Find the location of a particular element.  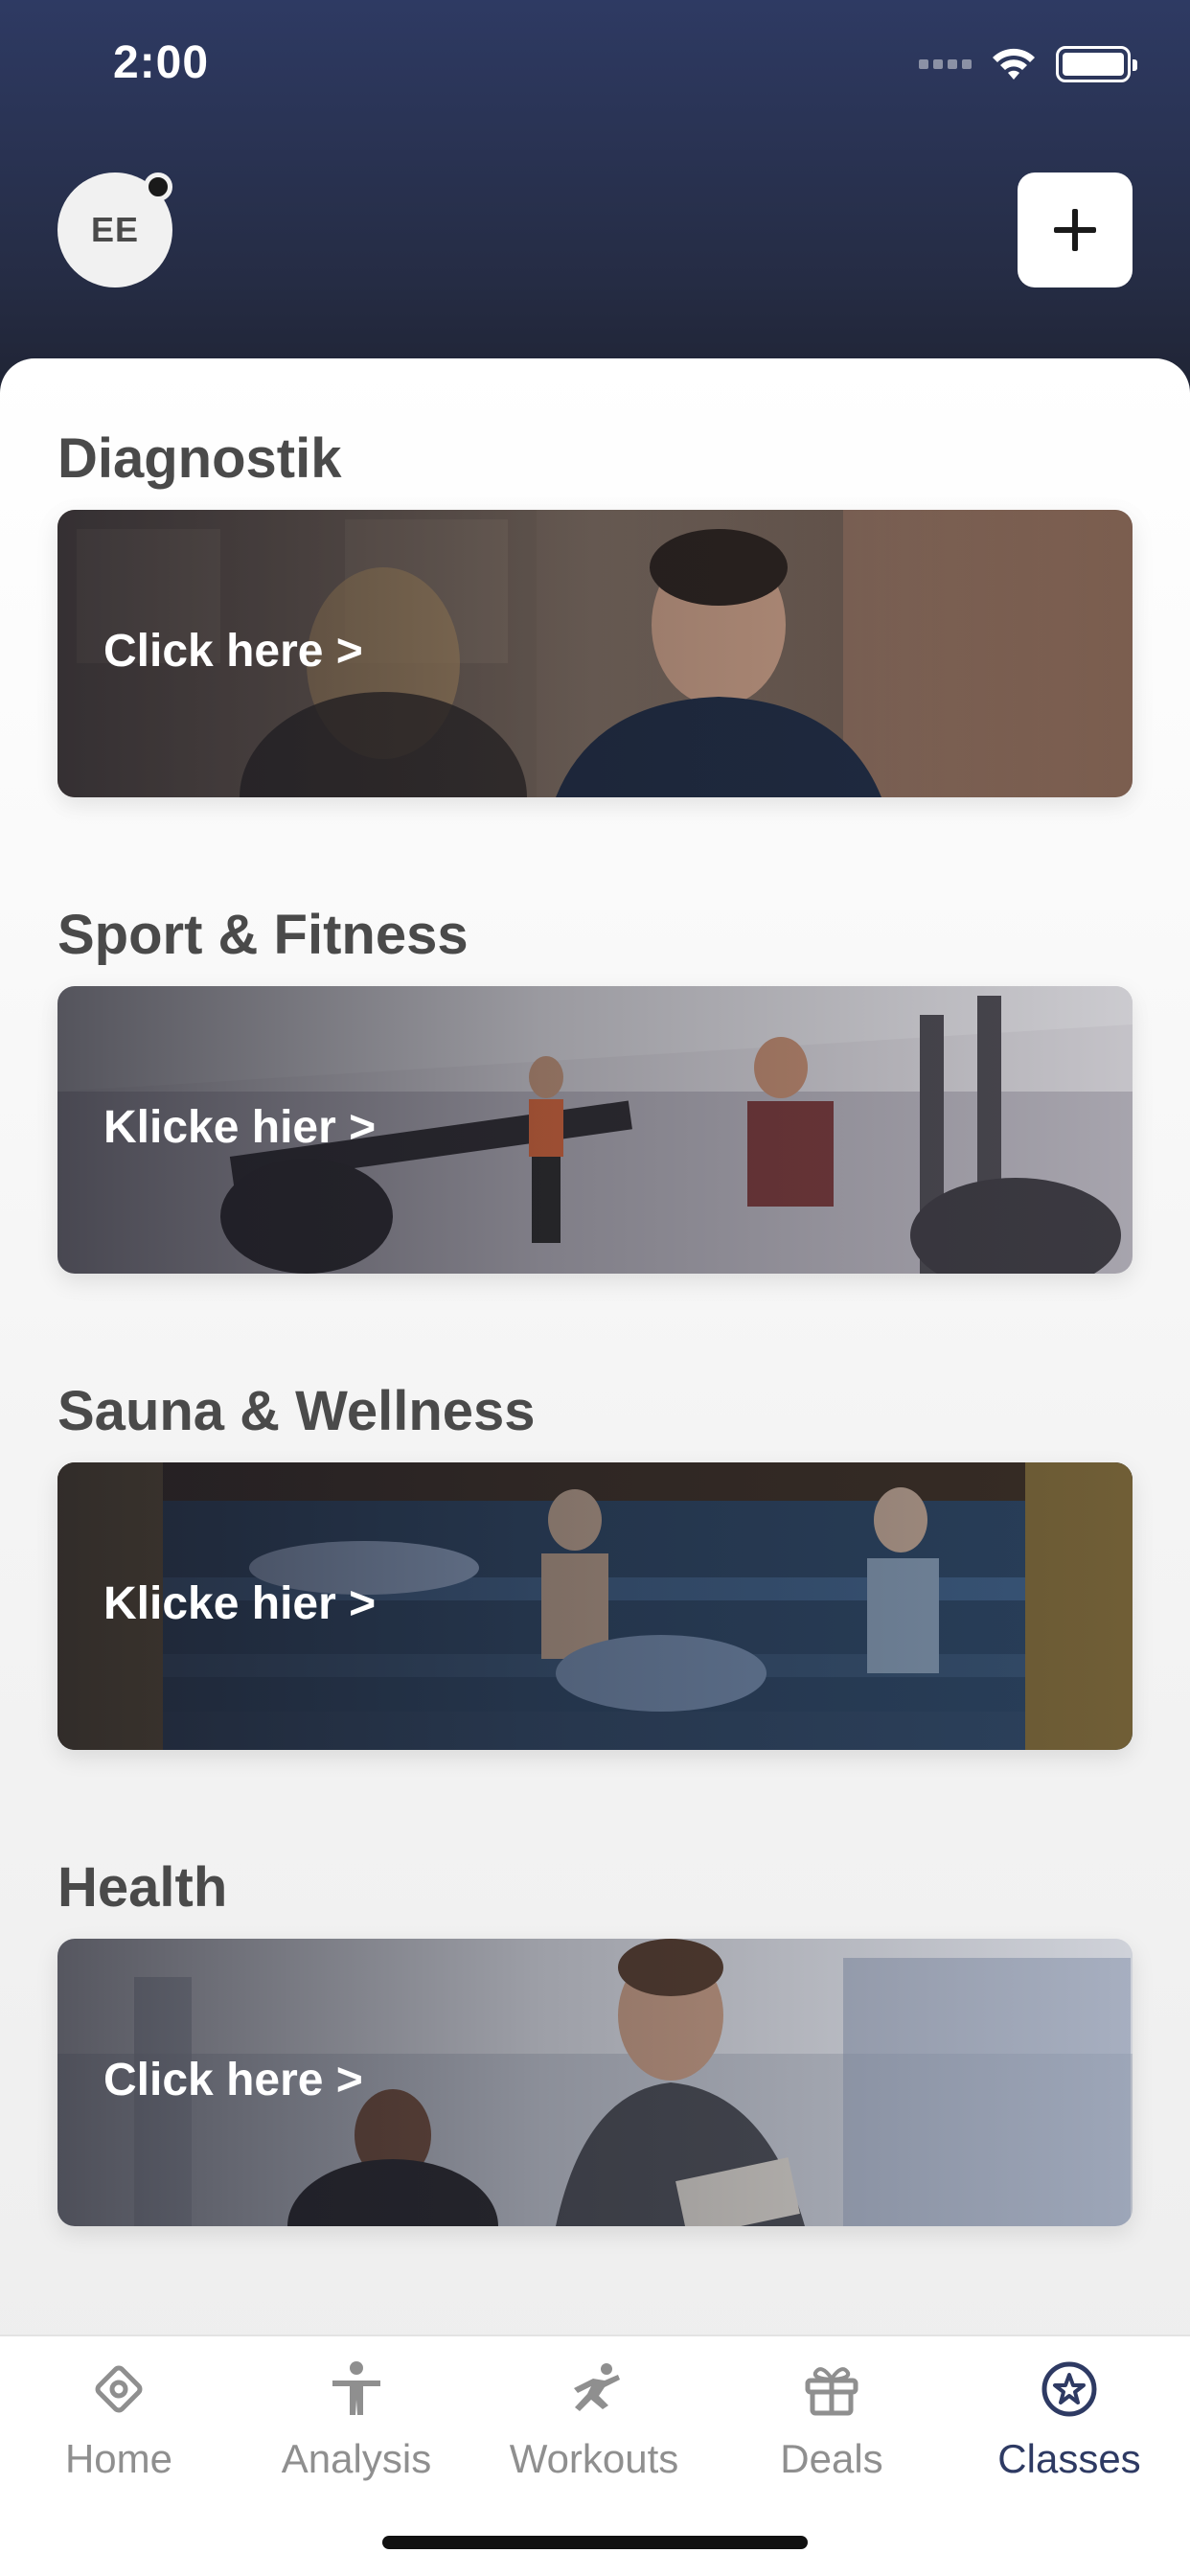

sauna-wellness-card: Klicke hier > is located at coordinates (595, 1606).